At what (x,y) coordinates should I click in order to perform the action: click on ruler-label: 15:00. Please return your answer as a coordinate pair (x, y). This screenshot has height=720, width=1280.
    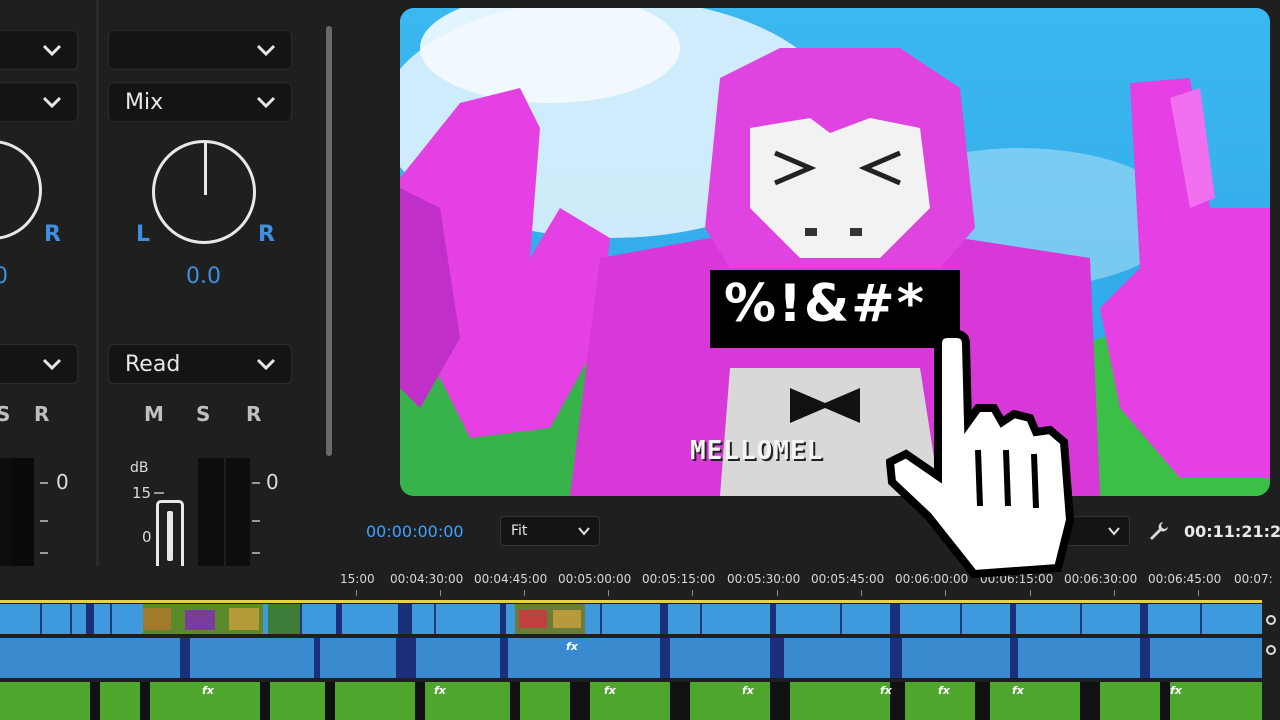
    Looking at the image, I should click on (357, 579).